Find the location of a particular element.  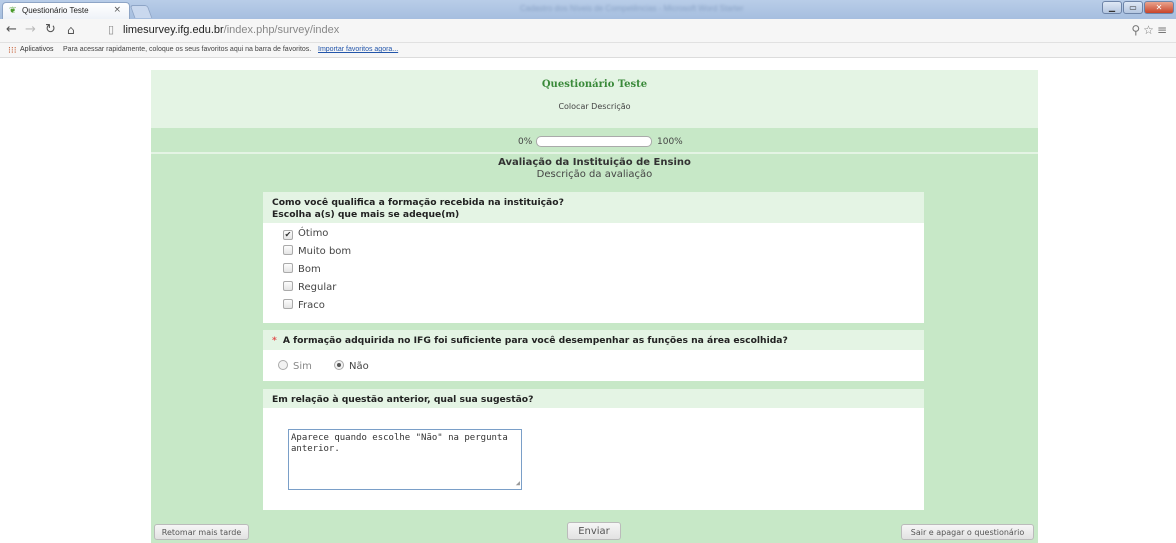

option-bom: Bom is located at coordinates (302, 270).